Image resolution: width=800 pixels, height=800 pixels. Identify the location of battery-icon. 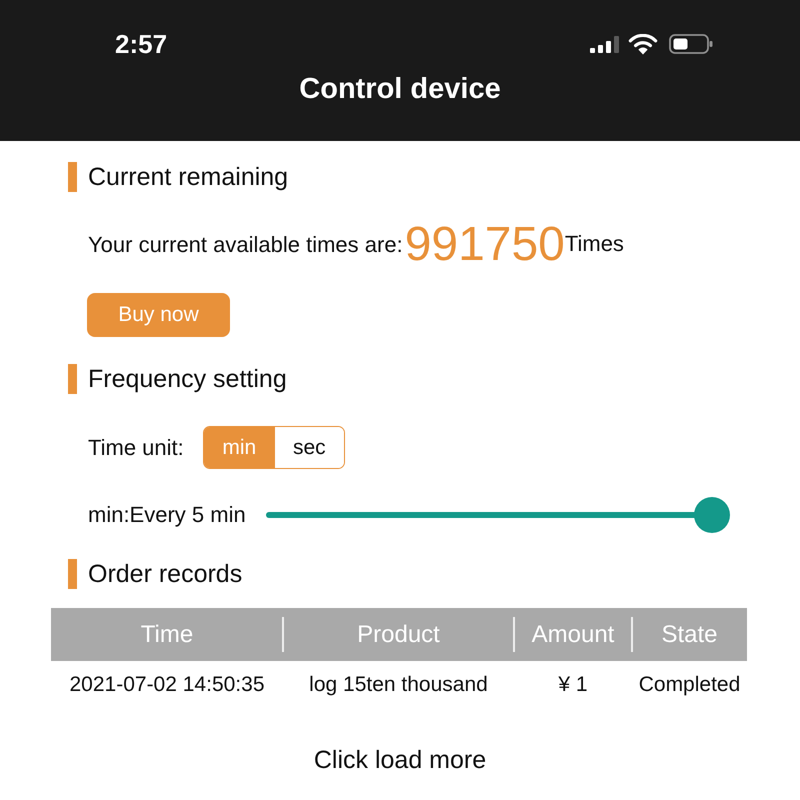
(691, 44).